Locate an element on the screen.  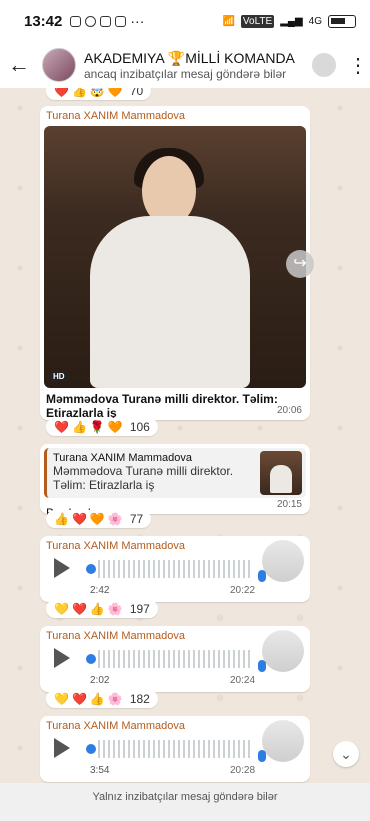
voice-player: 3:54 20:28 is located at coordinates (175, 748).